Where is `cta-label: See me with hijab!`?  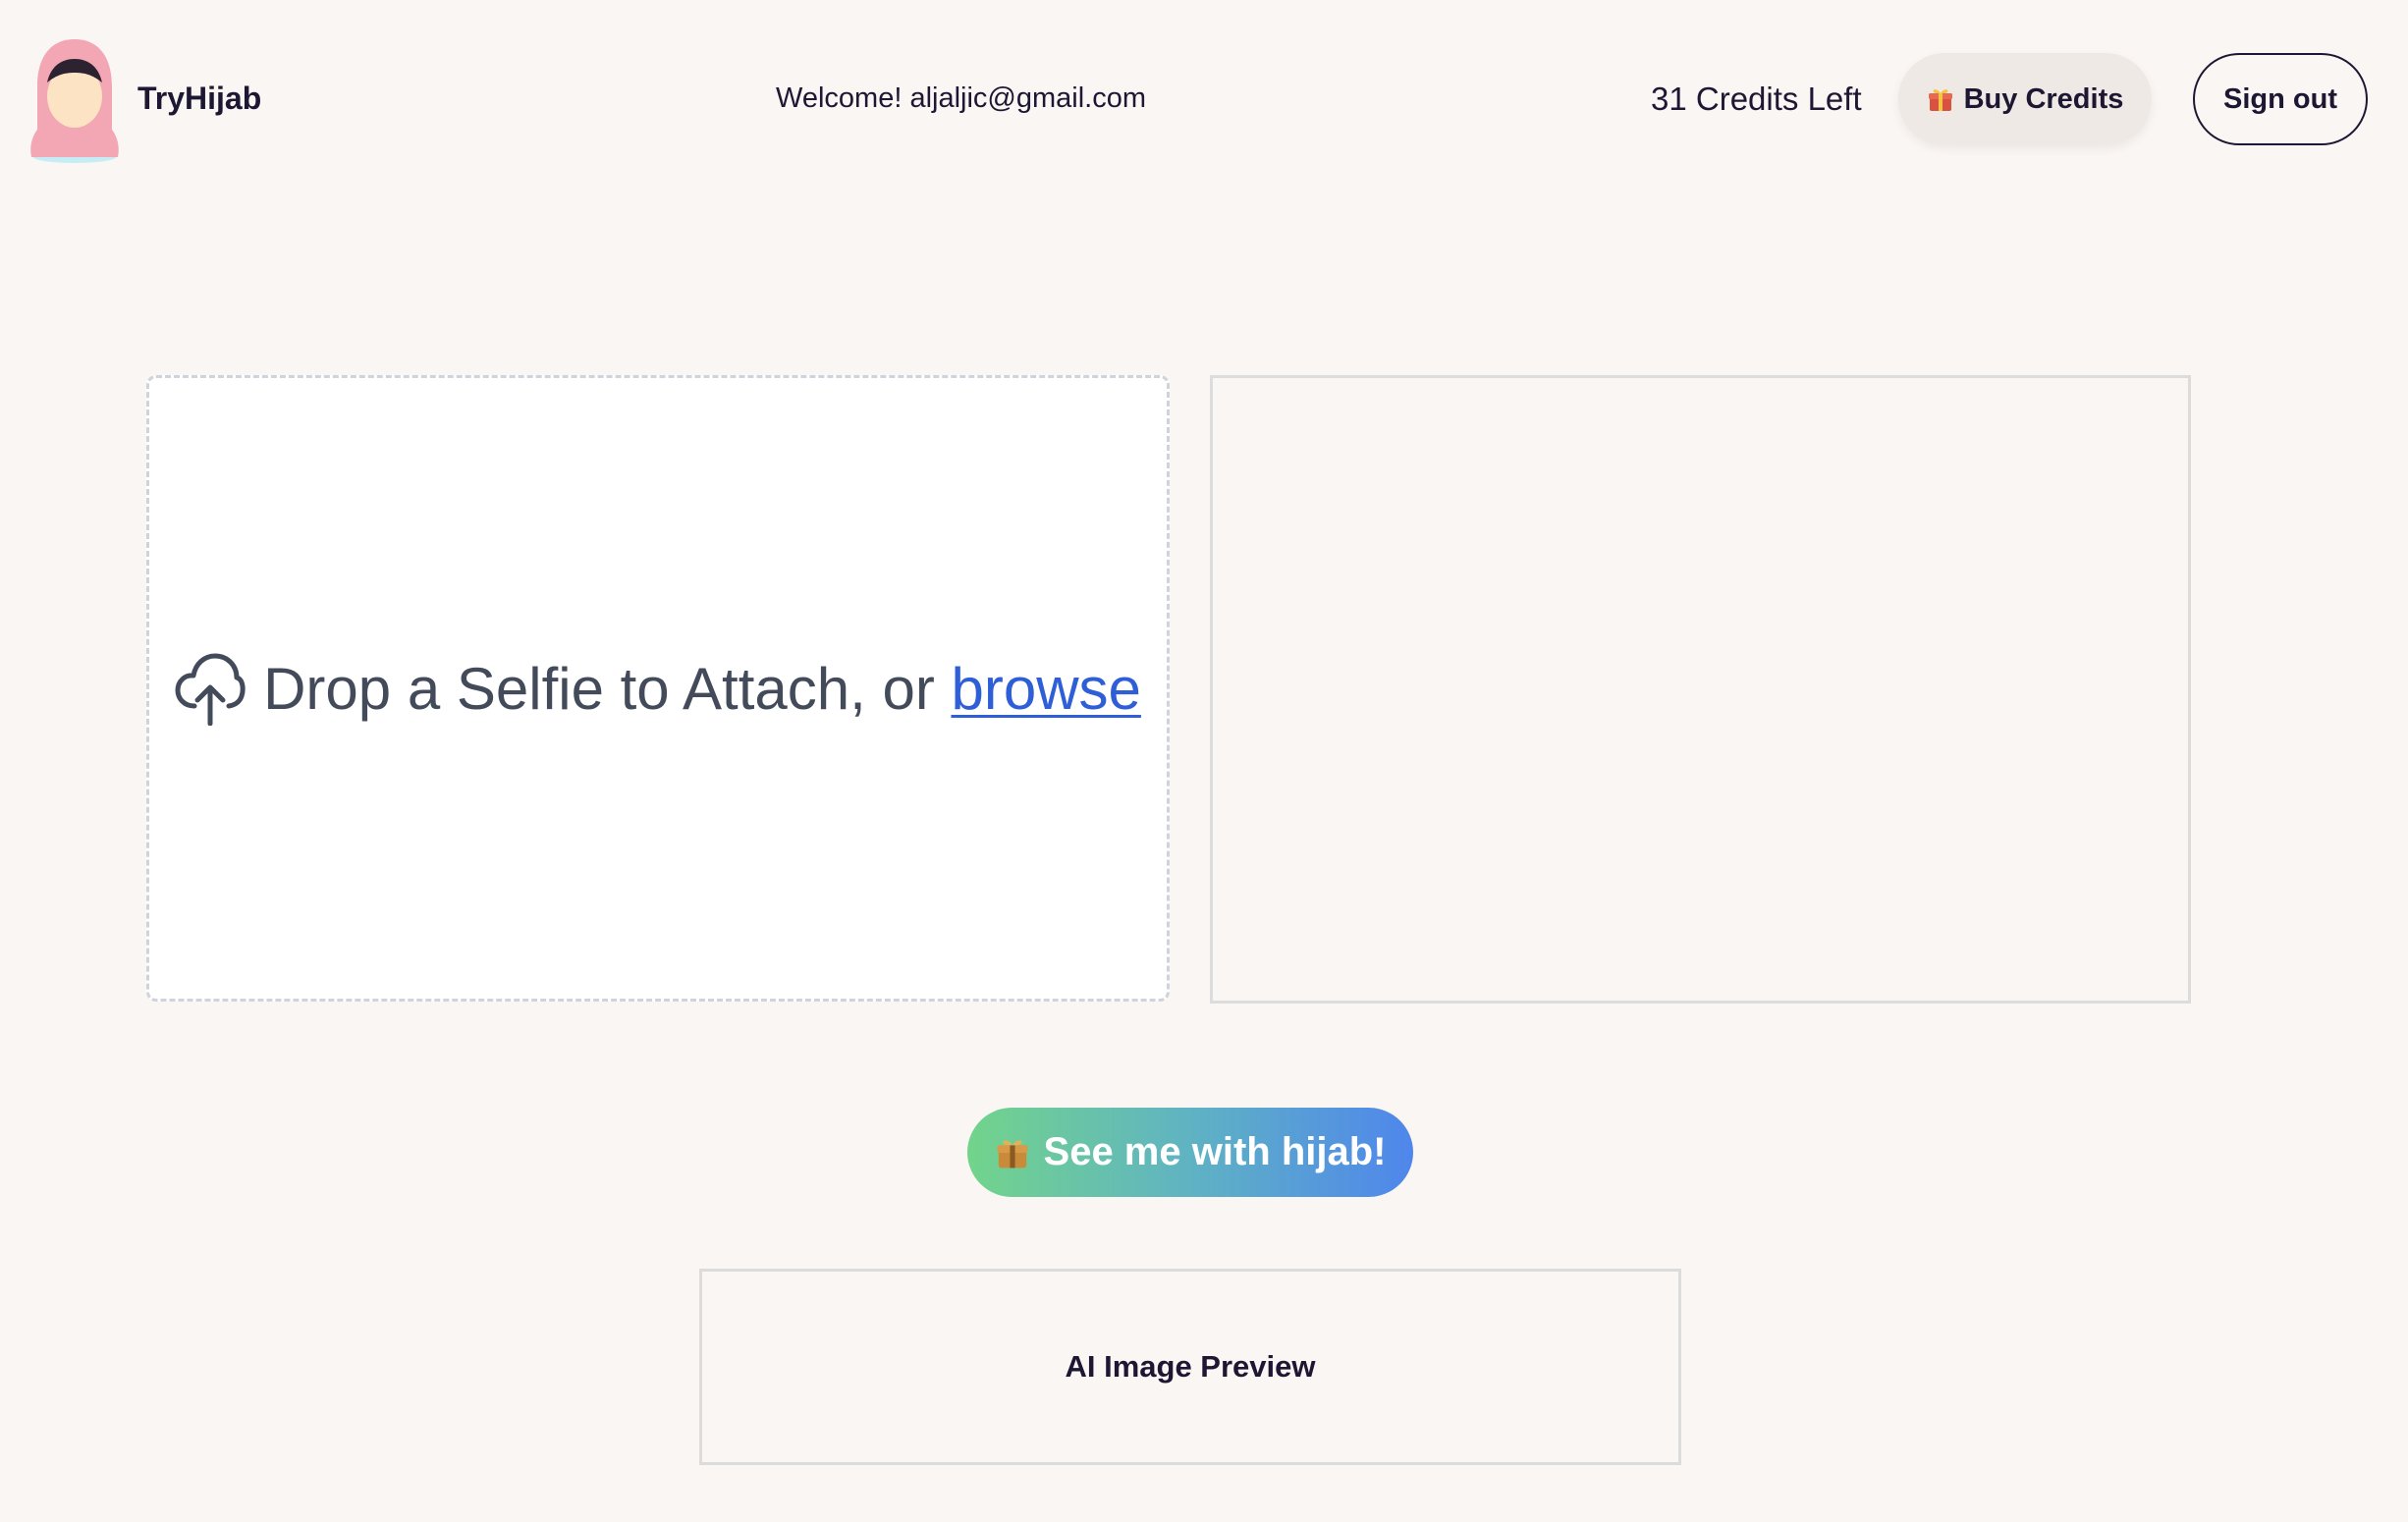 cta-label: See me with hijab! is located at coordinates (1215, 1151).